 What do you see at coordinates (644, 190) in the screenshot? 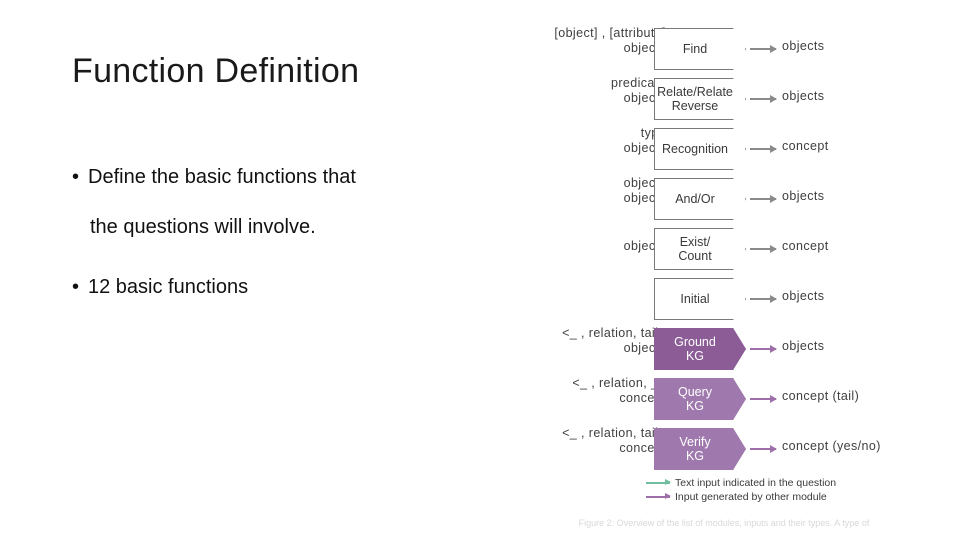
I see `row-input-labels: objects objects` at bounding box center [644, 190].